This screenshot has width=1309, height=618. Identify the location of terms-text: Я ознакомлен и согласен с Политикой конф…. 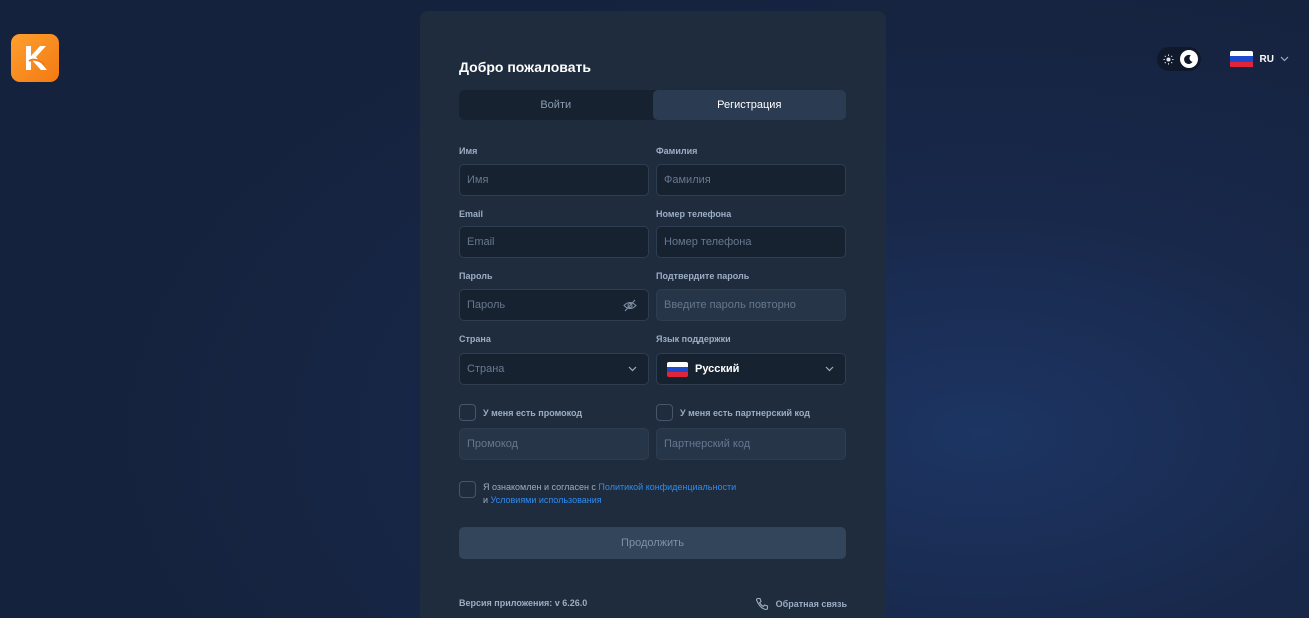
(609, 494).